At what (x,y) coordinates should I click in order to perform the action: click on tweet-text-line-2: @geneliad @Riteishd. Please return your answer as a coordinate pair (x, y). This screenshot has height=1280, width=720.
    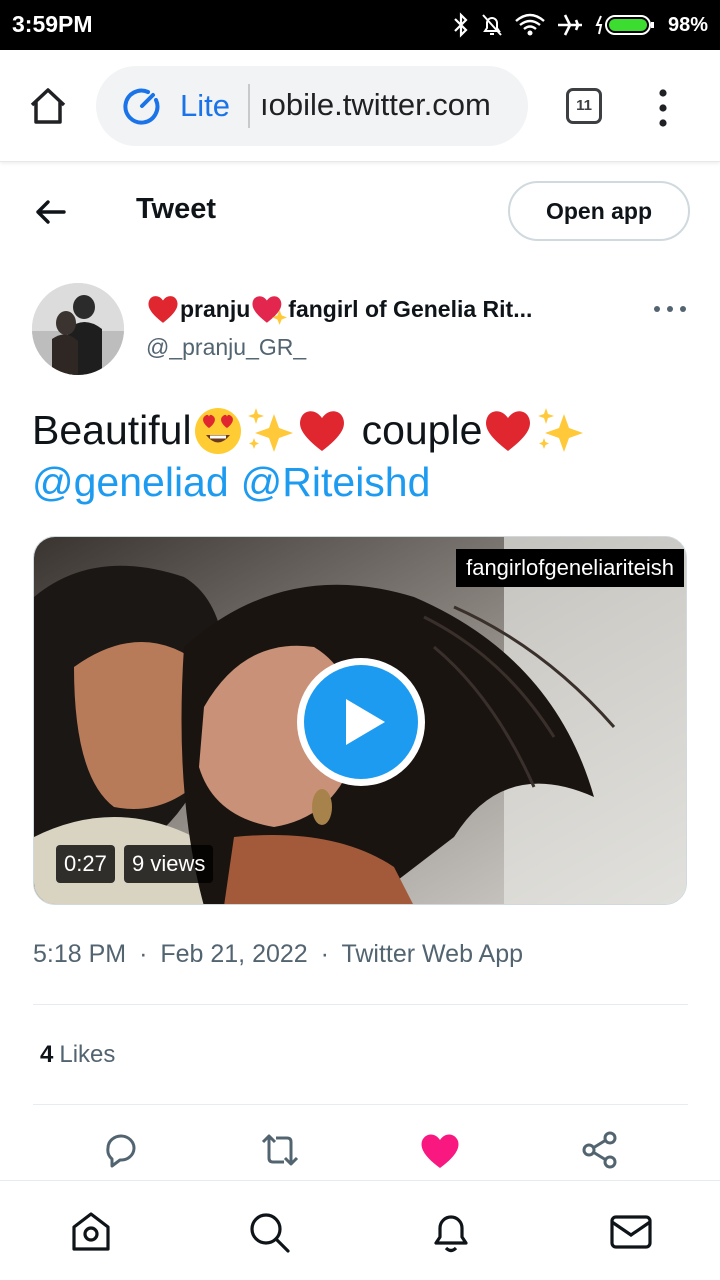
    Looking at the image, I should click on (362, 482).